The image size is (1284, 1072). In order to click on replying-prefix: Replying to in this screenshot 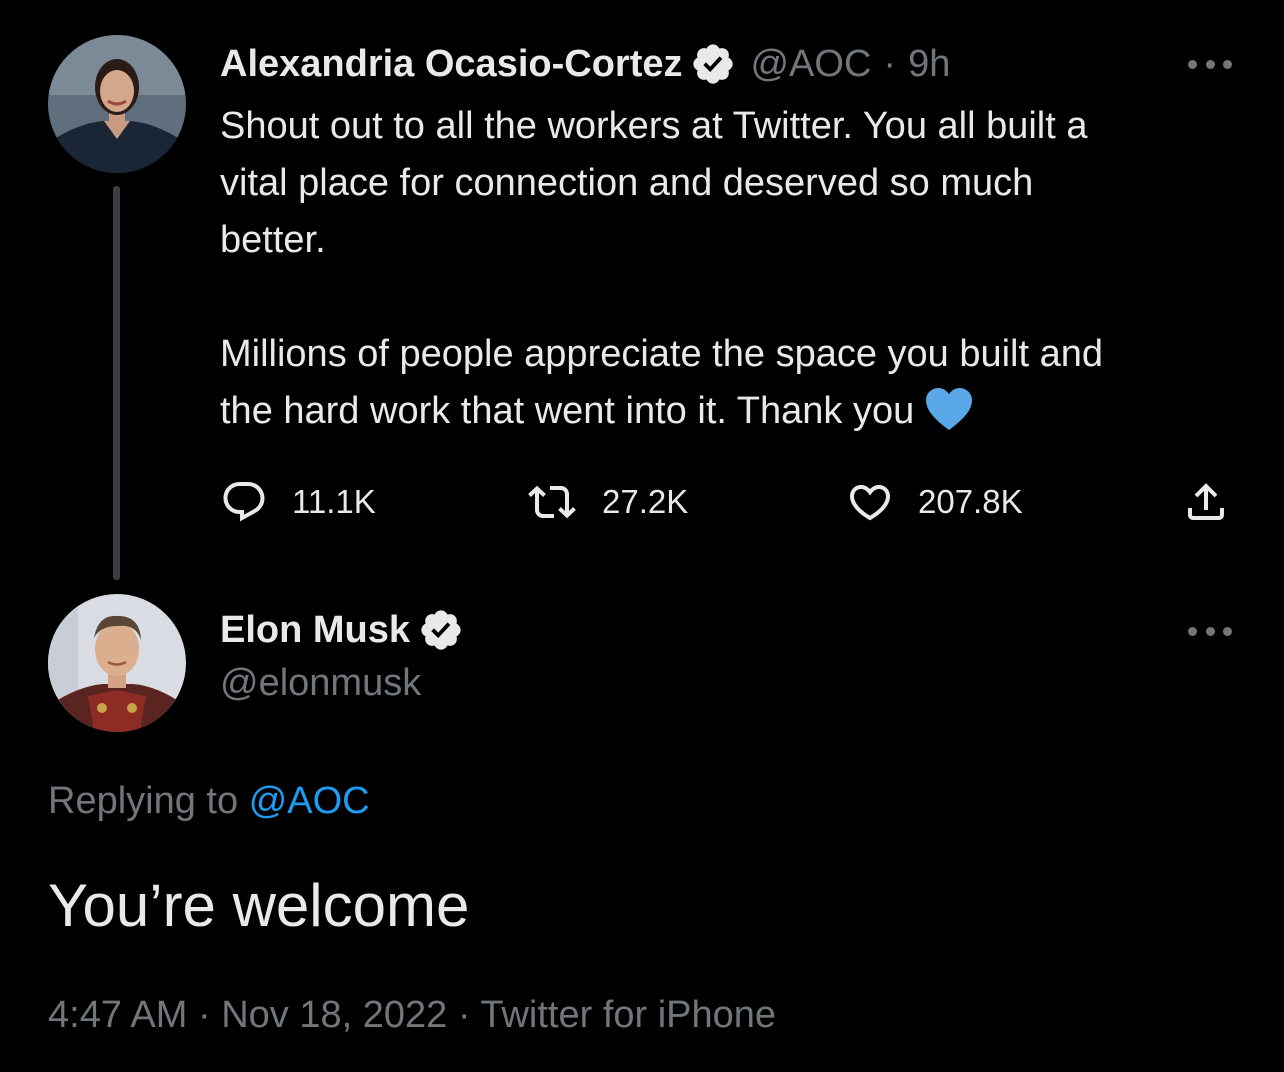, I will do `click(143, 801)`.